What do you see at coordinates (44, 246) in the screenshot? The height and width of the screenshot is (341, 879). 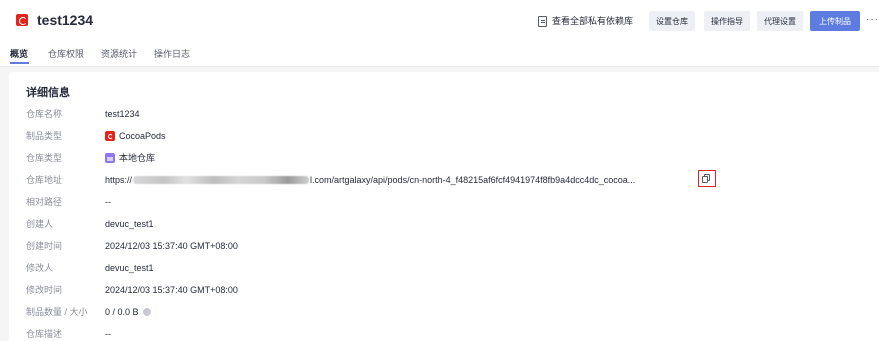 I see `created-time-label: 创建时间` at bounding box center [44, 246].